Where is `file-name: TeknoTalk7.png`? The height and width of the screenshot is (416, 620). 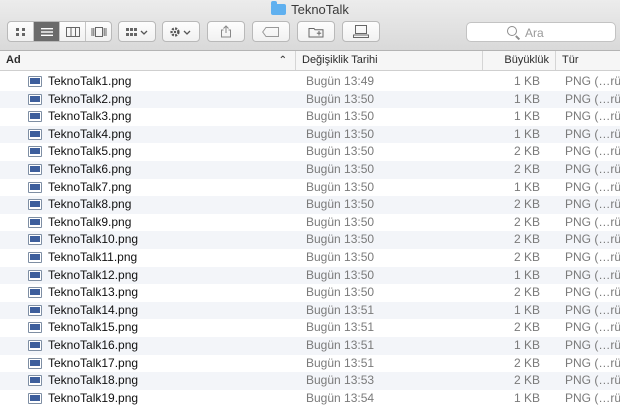 file-name: TeknoTalk7.png is located at coordinates (90, 186).